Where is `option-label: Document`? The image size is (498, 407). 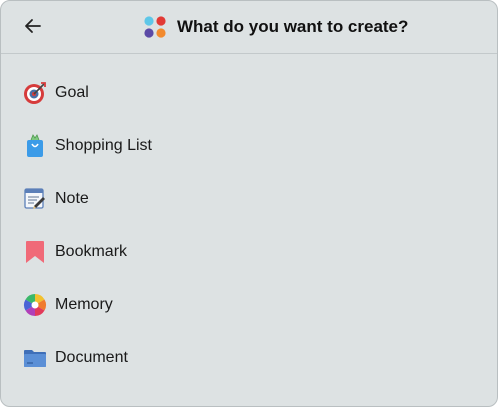
option-label: Document is located at coordinates (91, 357).